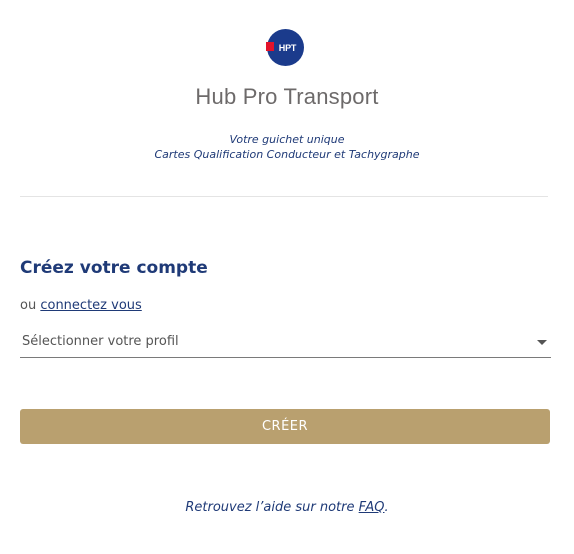  I want to click on profile-select-value: Sélectionner votre profil, so click(100, 341).